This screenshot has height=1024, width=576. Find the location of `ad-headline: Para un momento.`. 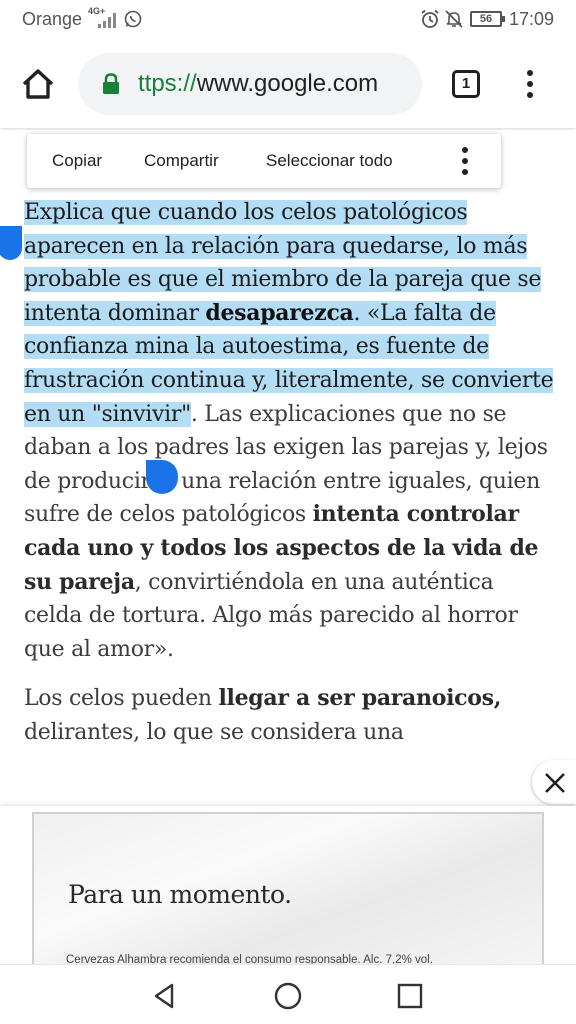

ad-headline: Para un momento. is located at coordinates (180, 894).